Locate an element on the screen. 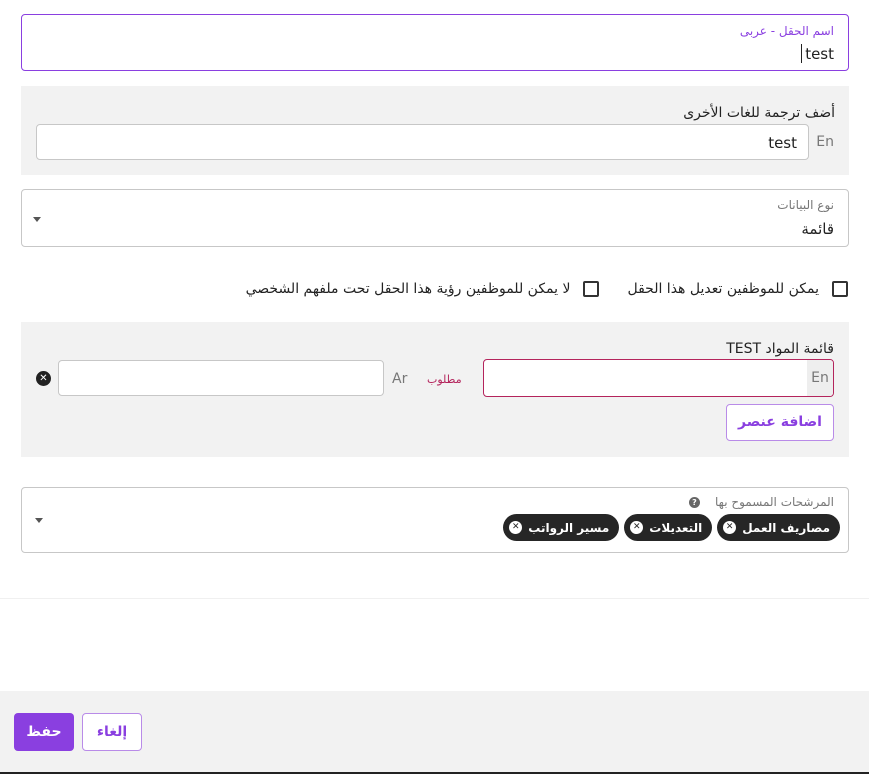  filter-chip: التعديلات ✕ is located at coordinates (668, 527).